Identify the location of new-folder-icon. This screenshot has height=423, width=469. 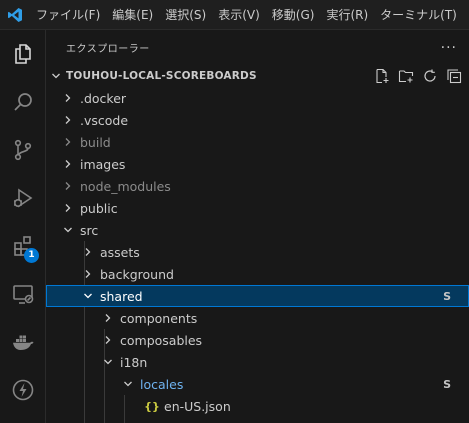
(406, 76).